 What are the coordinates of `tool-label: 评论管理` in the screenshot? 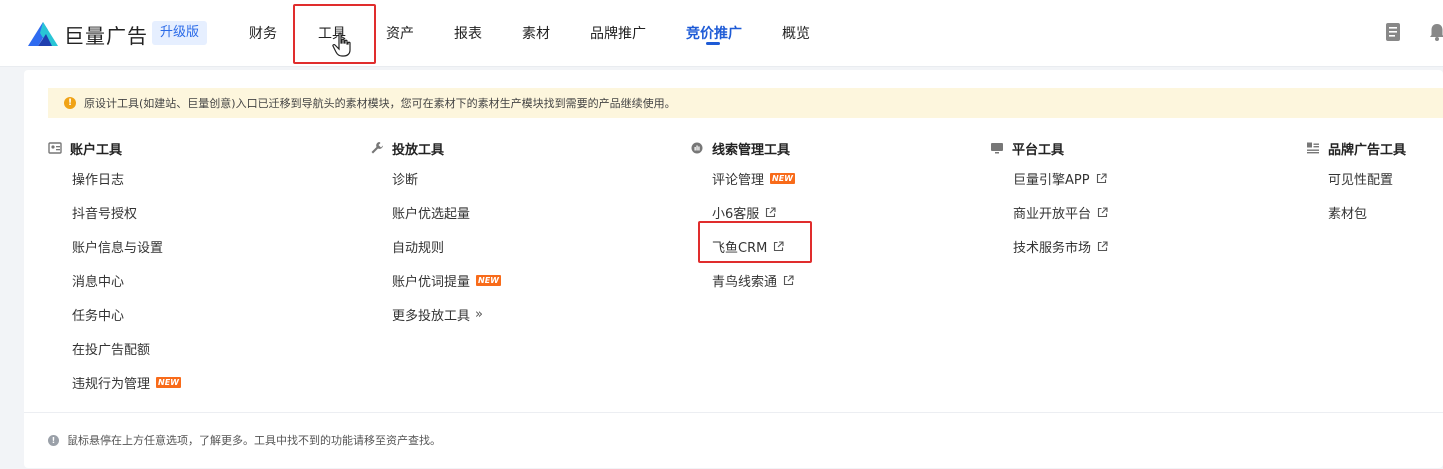 It's located at (738, 180).